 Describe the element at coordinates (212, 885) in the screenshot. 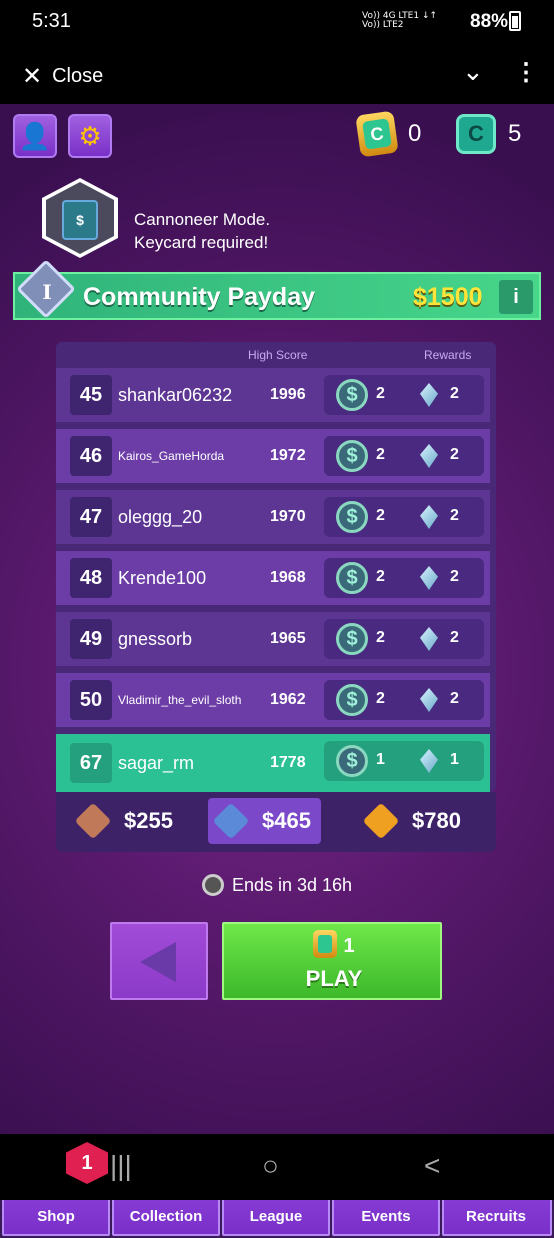

I see `clock-icon` at that location.